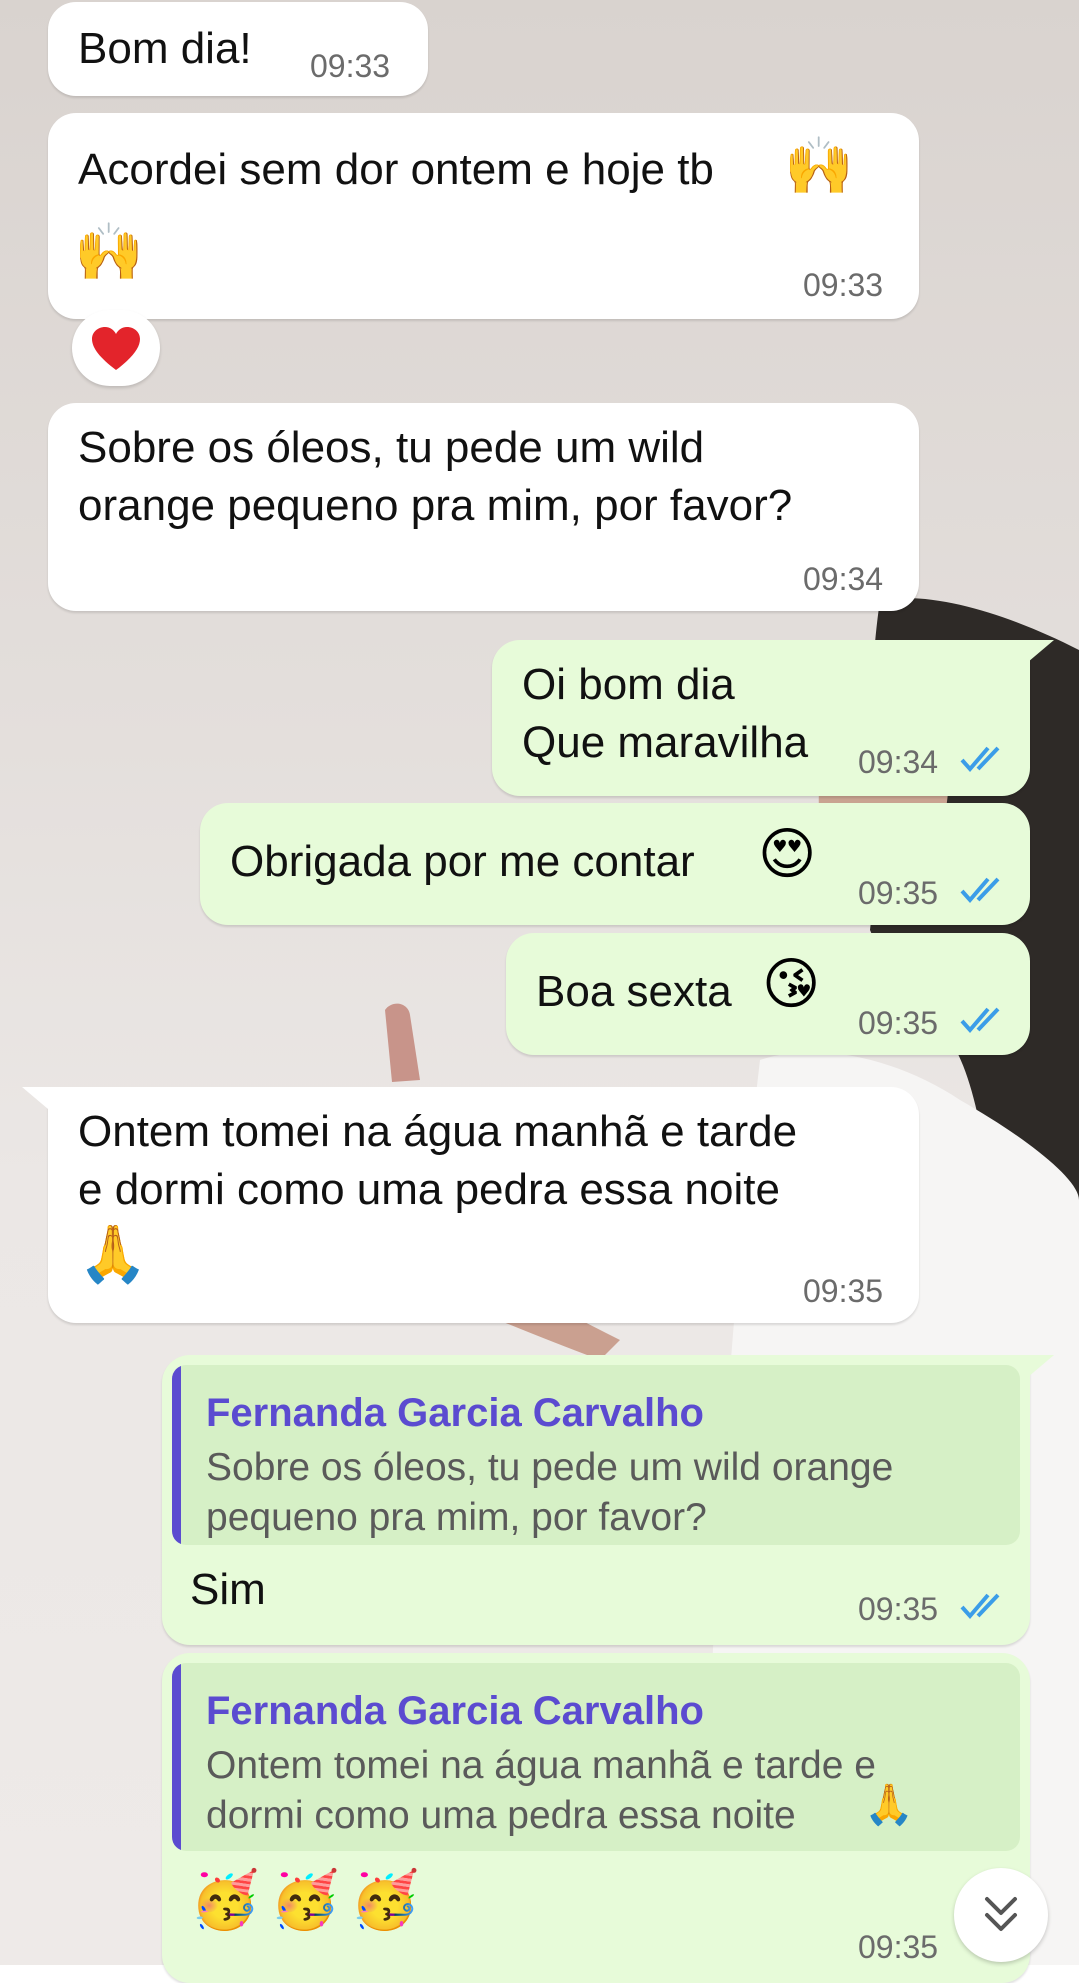 This screenshot has width=1079, height=1983. I want to click on message-text: Obrigada por me contar, so click(462, 861).